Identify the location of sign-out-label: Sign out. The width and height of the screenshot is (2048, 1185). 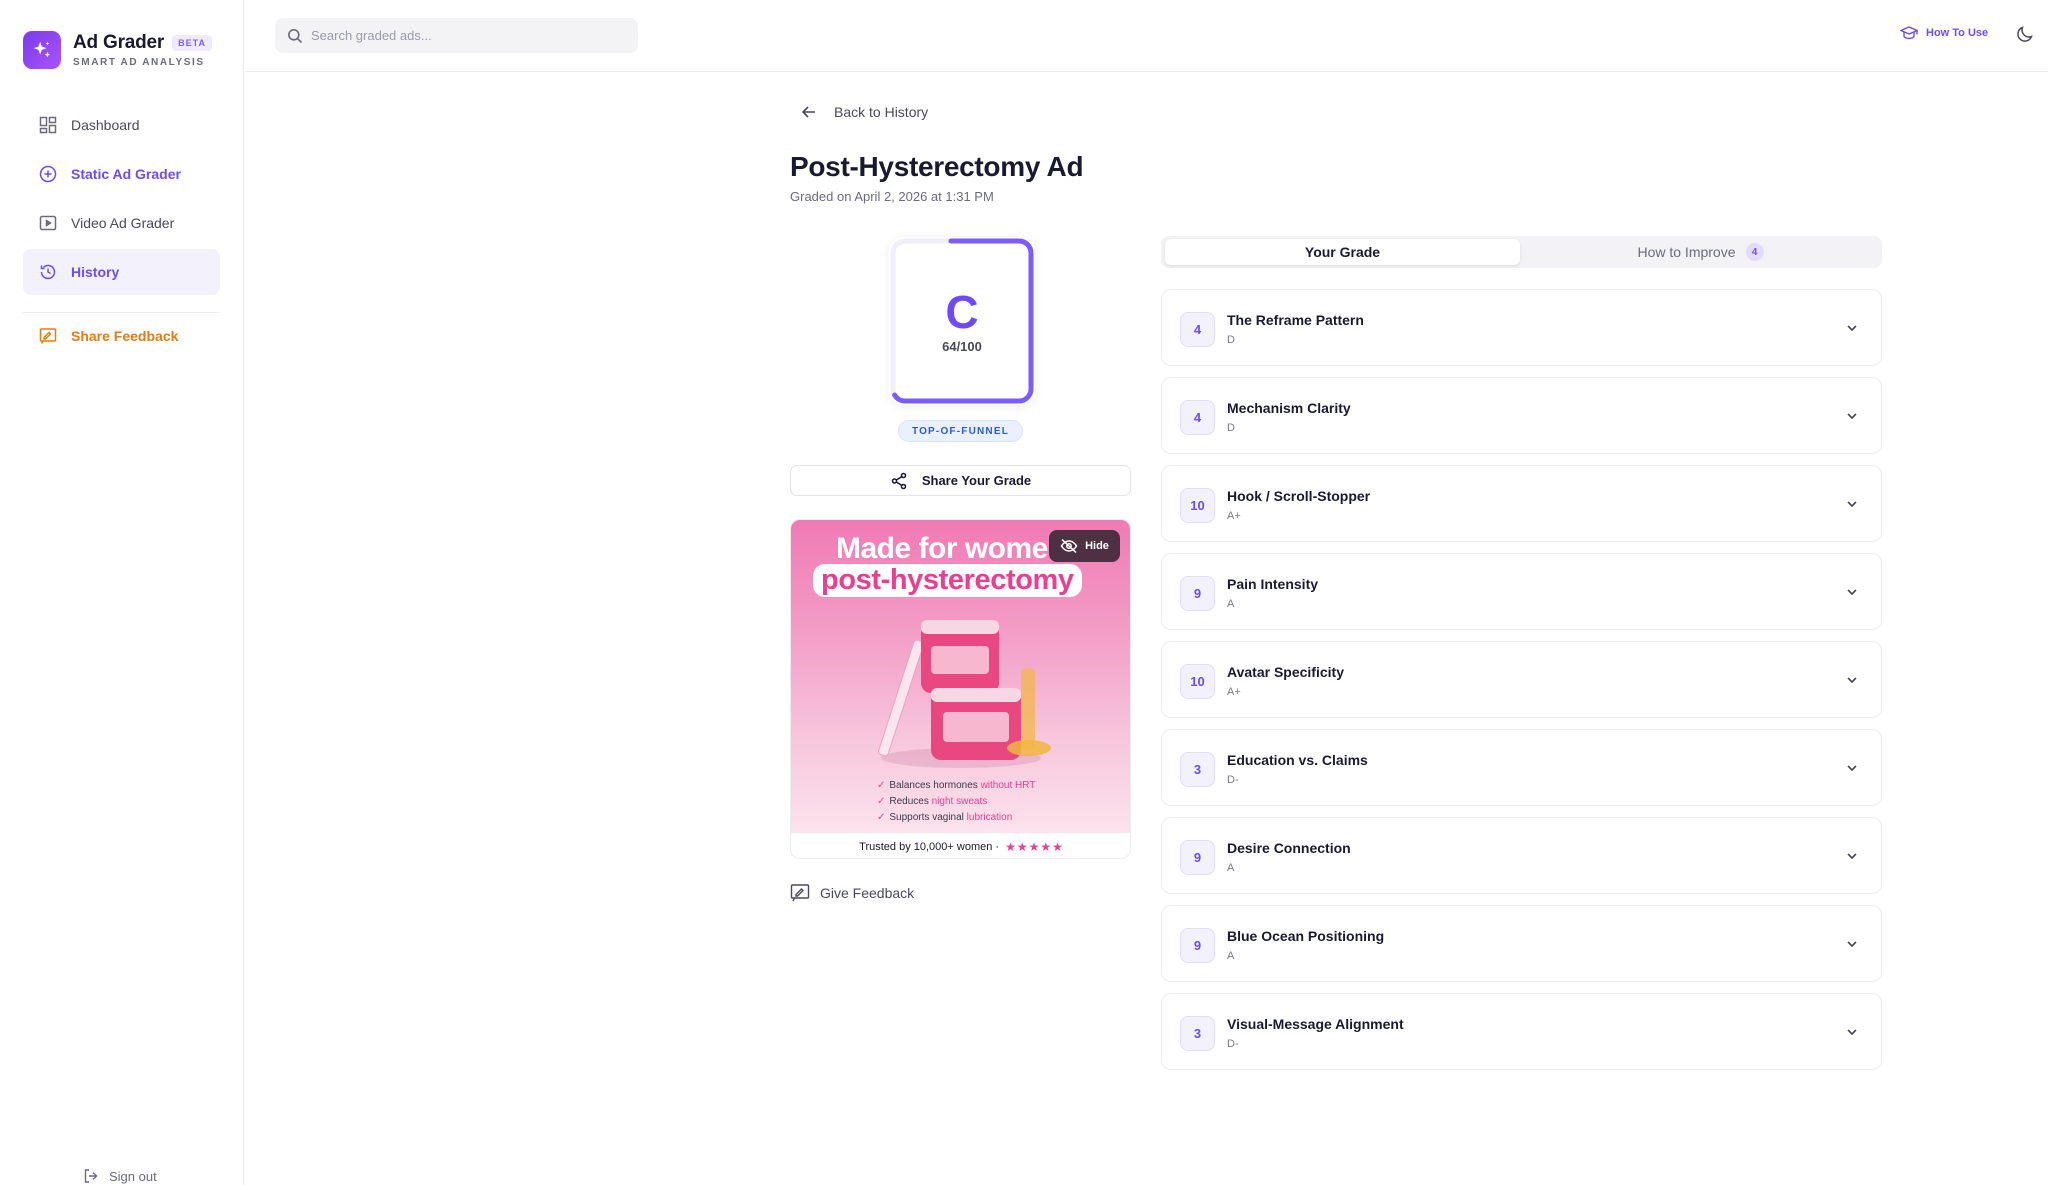
(133, 1176).